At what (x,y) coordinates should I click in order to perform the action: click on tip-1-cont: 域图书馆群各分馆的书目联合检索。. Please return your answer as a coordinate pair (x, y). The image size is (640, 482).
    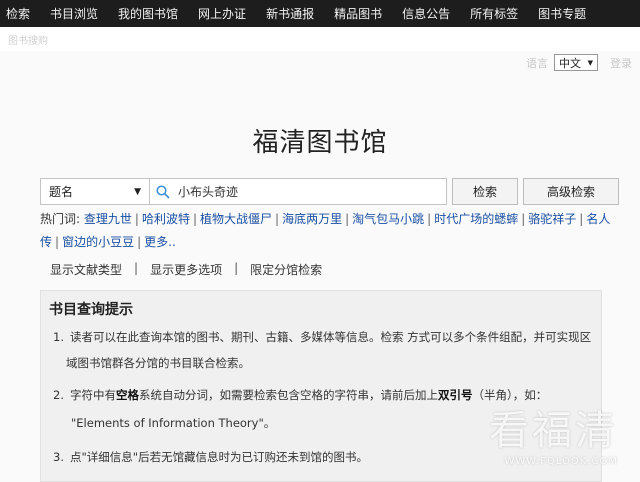
    Looking at the image, I should click on (158, 363).